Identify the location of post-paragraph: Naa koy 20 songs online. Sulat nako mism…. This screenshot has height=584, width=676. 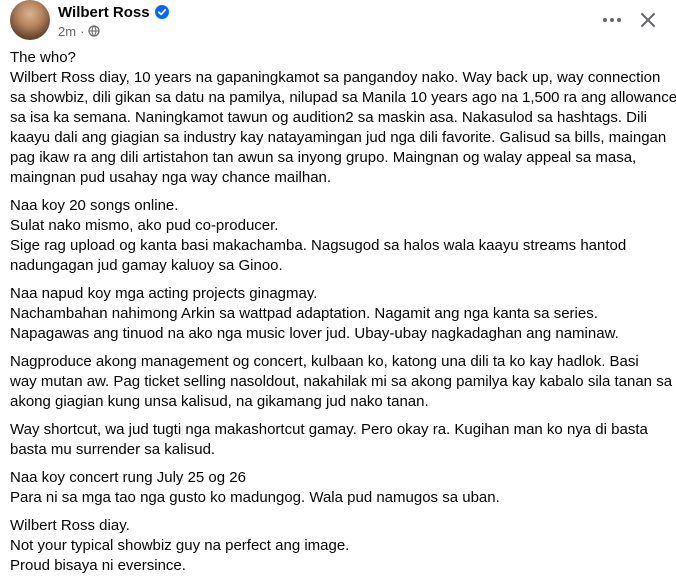
(330, 236).